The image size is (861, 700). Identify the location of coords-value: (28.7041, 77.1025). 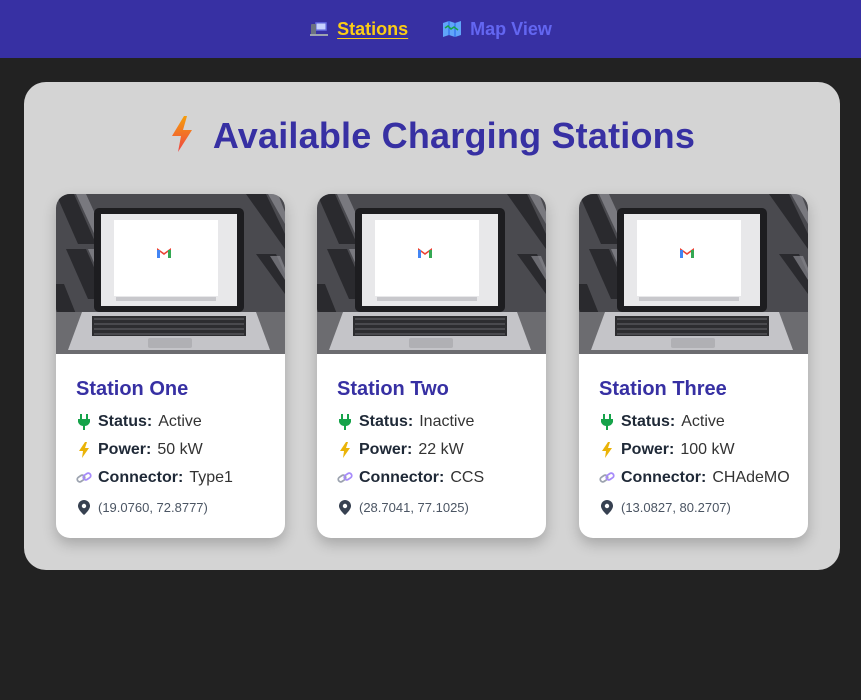
(414, 507).